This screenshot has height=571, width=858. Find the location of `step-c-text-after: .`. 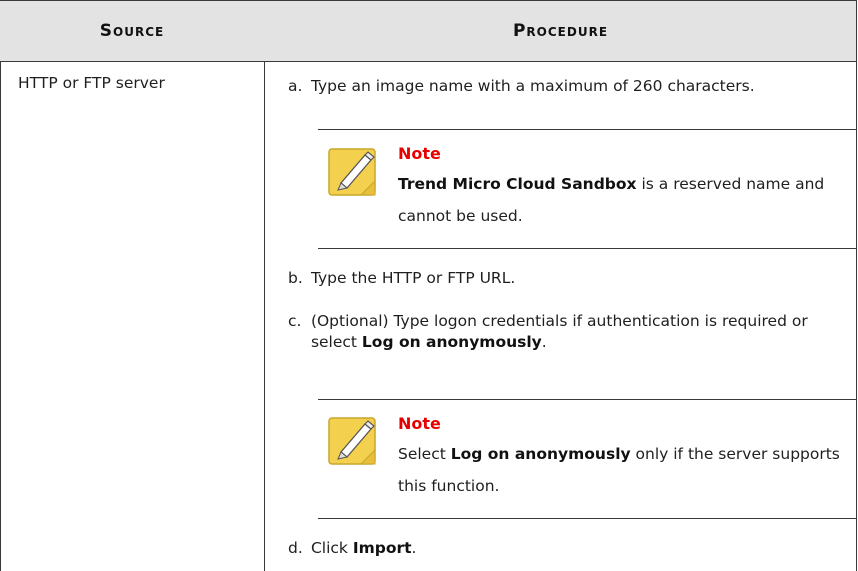

step-c-text-after: . is located at coordinates (544, 342).